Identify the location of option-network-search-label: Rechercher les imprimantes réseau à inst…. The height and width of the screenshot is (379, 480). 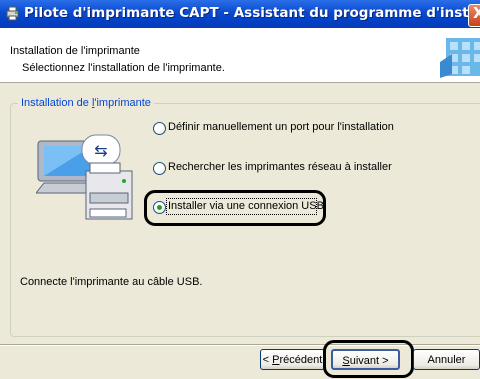
(280, 167).